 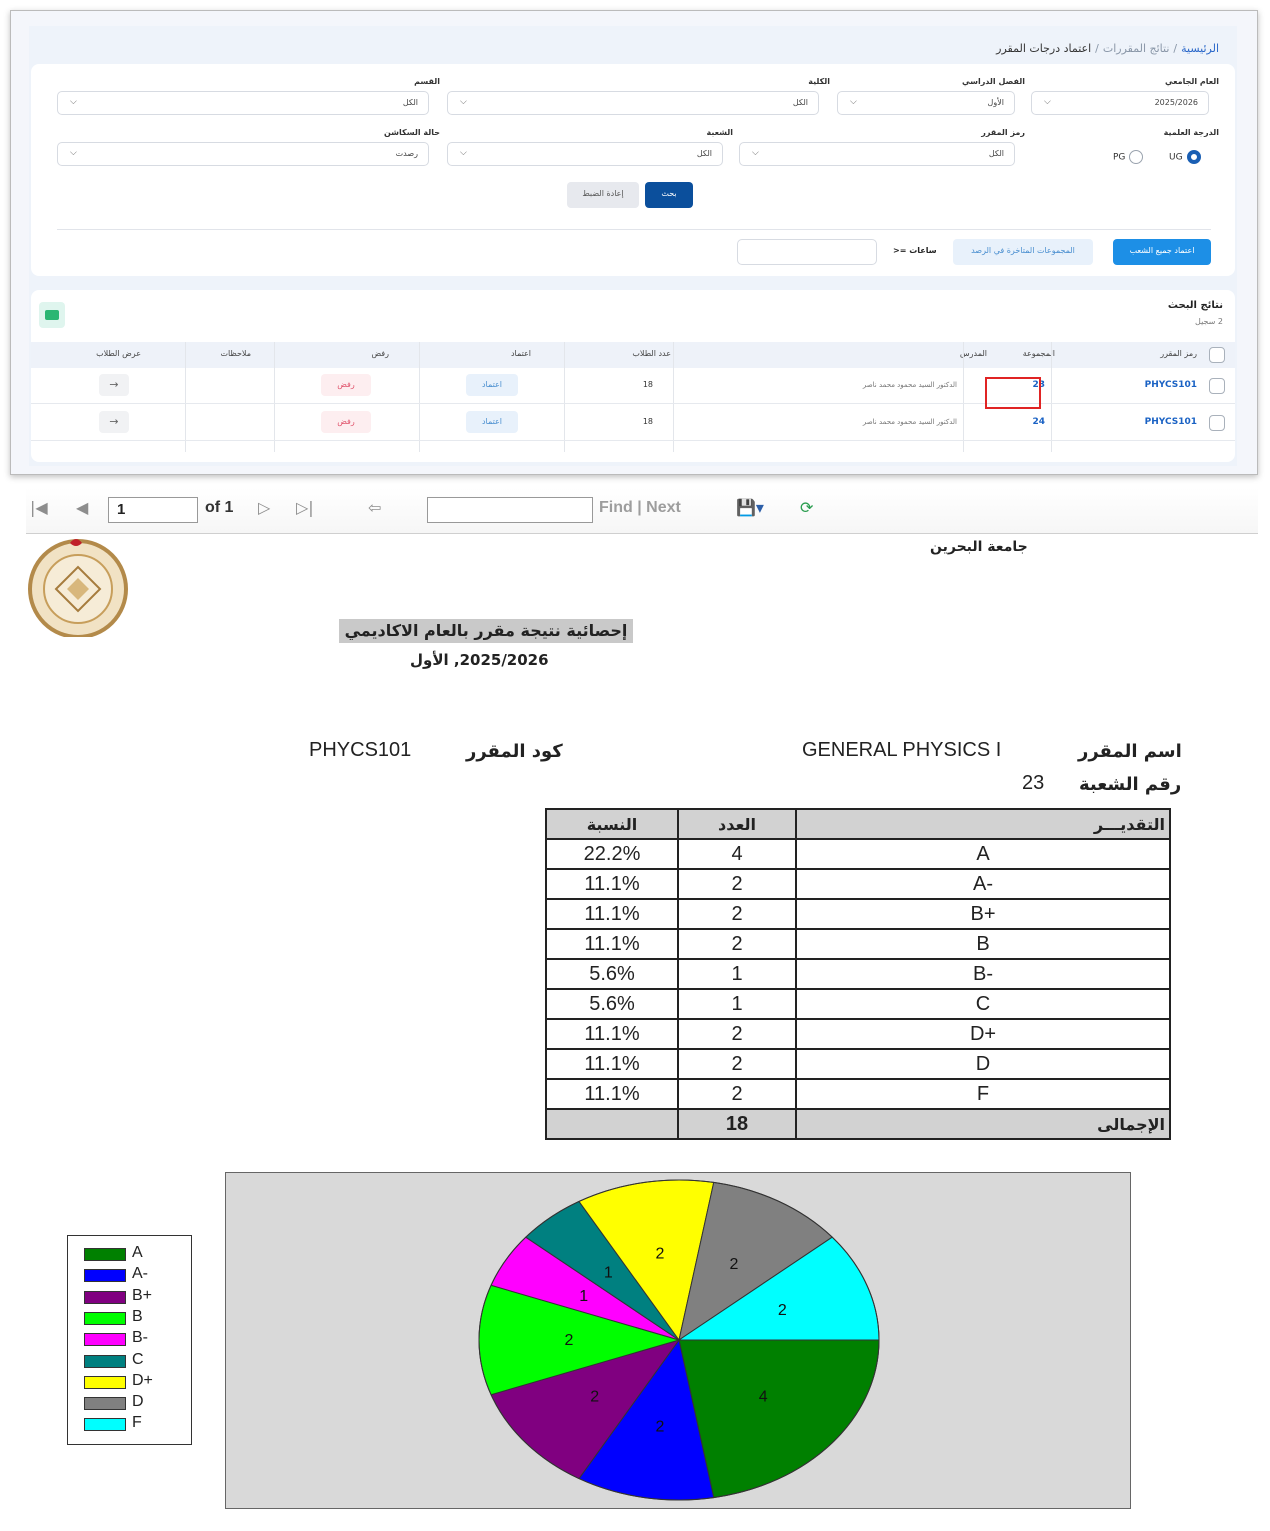 I want to click on column-header: رمز المقرر, so click(x=1178, y=353).